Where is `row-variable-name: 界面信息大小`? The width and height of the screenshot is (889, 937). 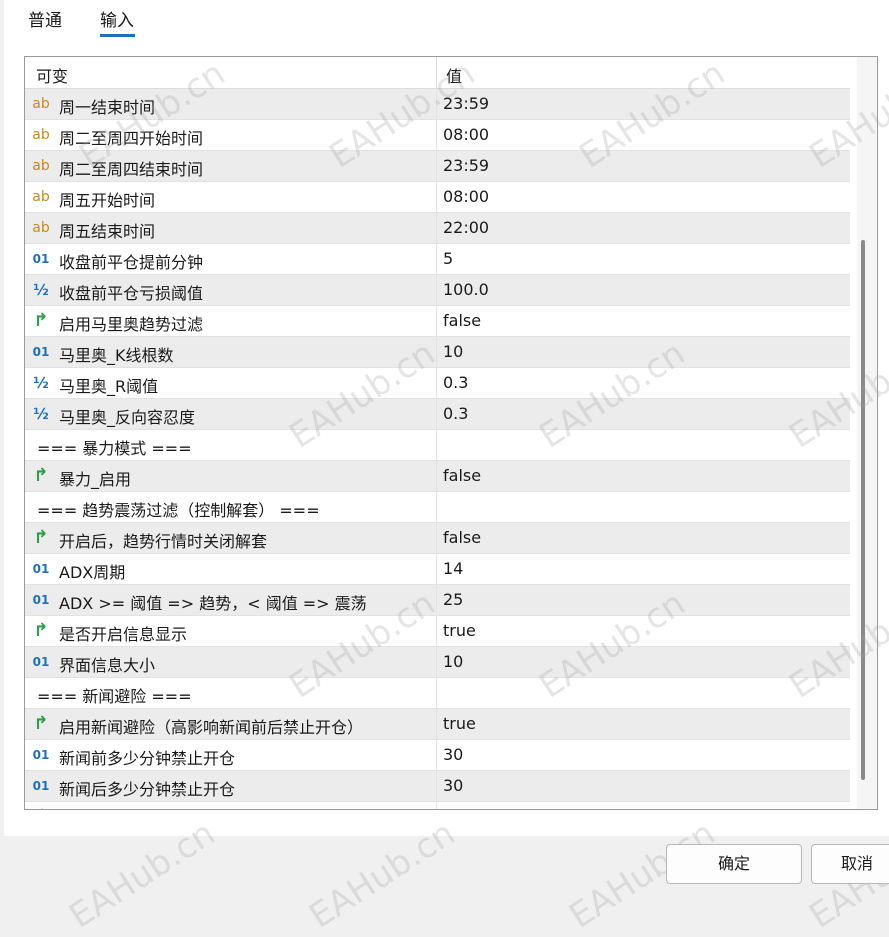 row-variable-name: 界面信息大小 is located at coordinates (107, 665).